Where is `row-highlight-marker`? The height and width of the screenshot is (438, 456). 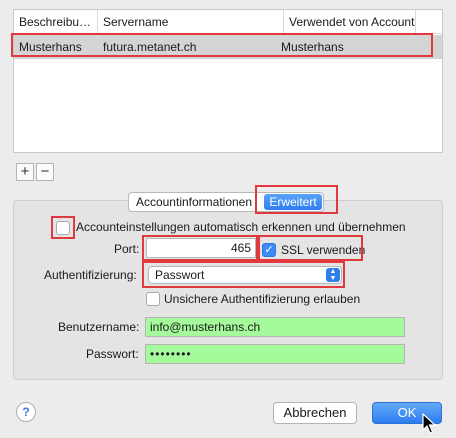
row-highlight-marker is located at coordinates (222, 45).